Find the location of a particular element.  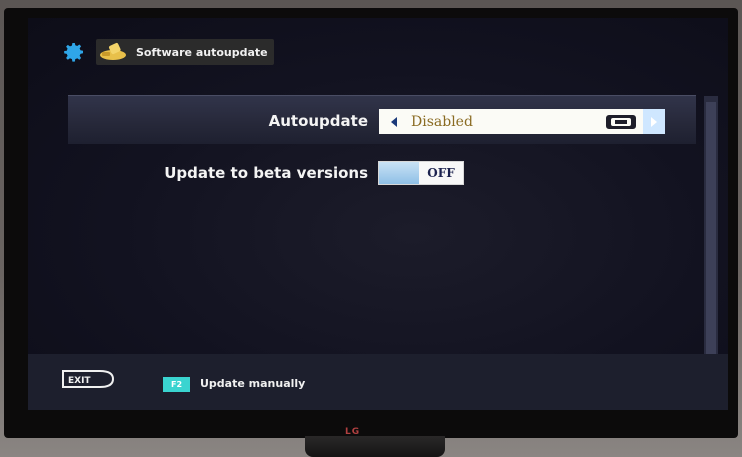

exit-label: EXIT is located at coordinates (79, 381).